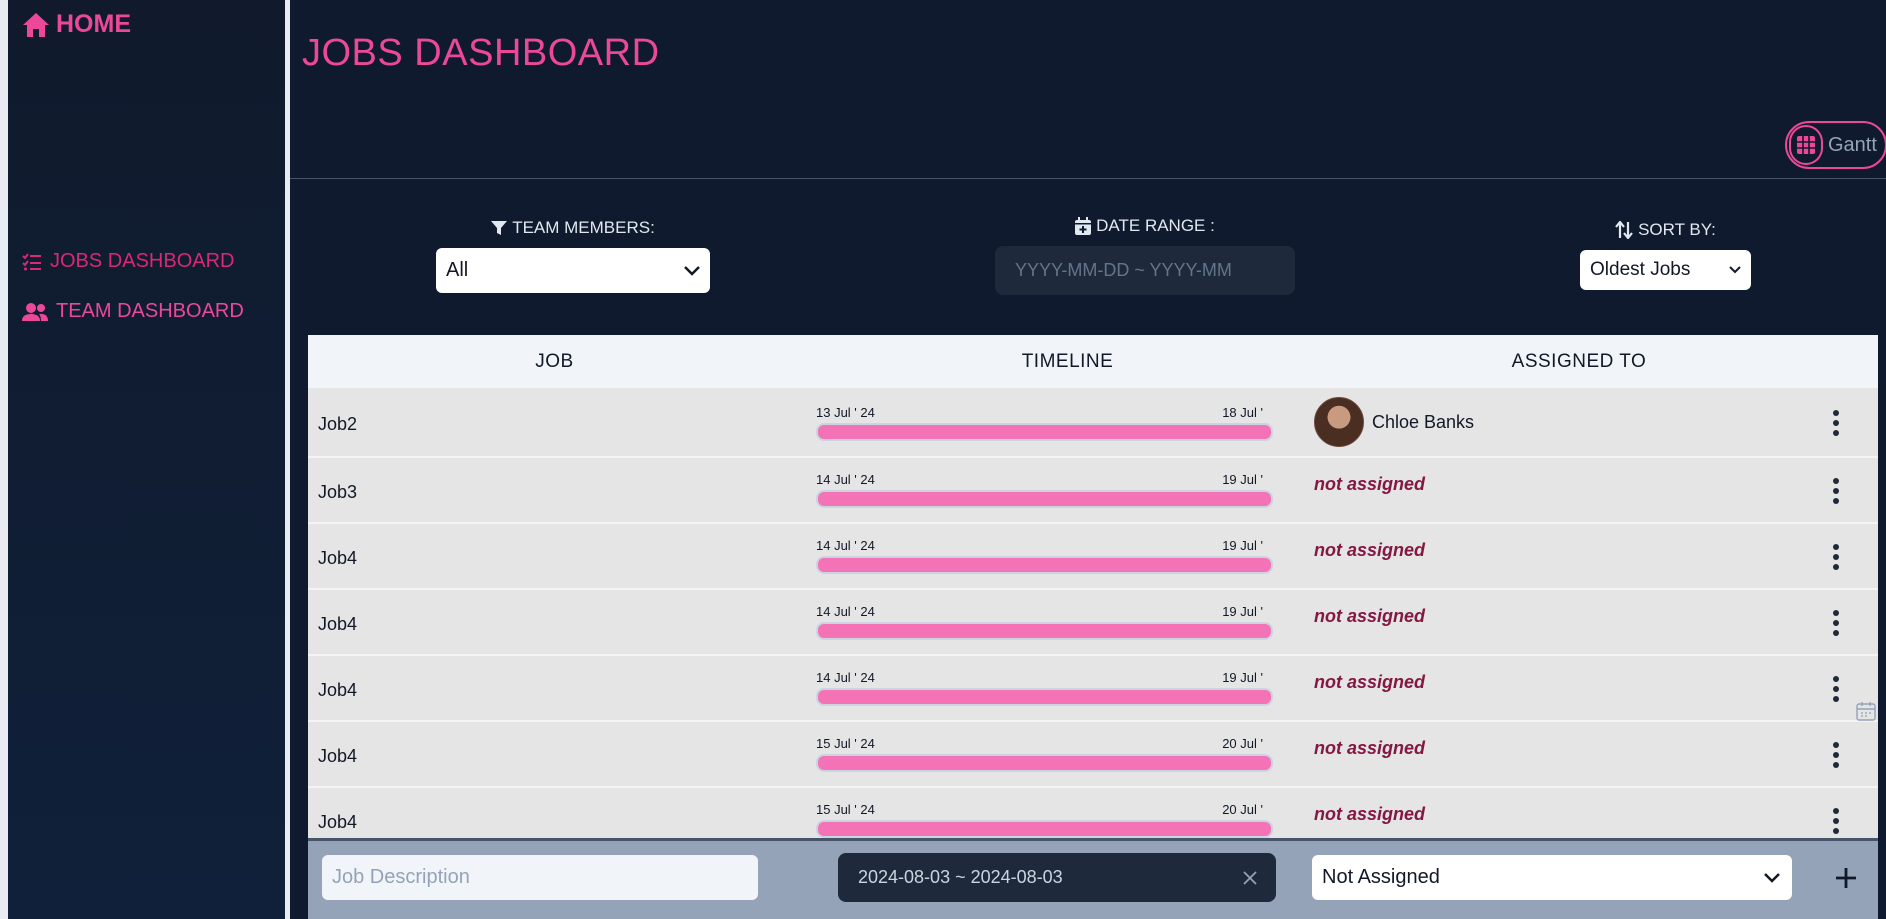  Describe the element at coordinates (1088, 178) in the screenshot. I see `header-divider` at that location.